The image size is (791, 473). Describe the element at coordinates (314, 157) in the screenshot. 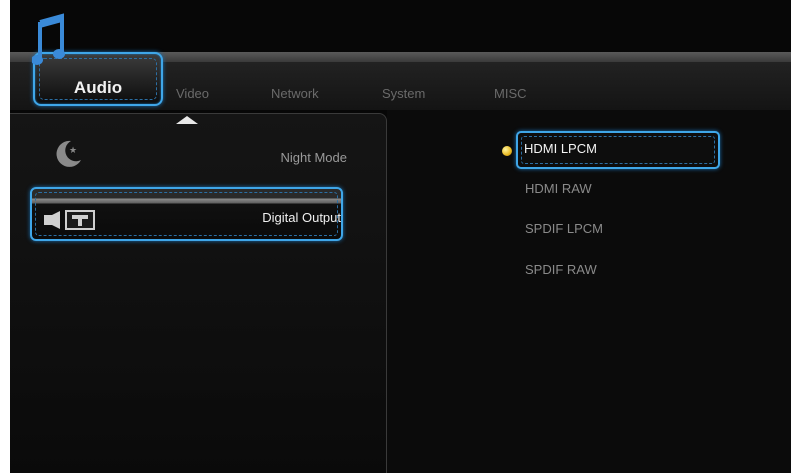

I see `menu-item-night-mode: Night Mode` at that location.